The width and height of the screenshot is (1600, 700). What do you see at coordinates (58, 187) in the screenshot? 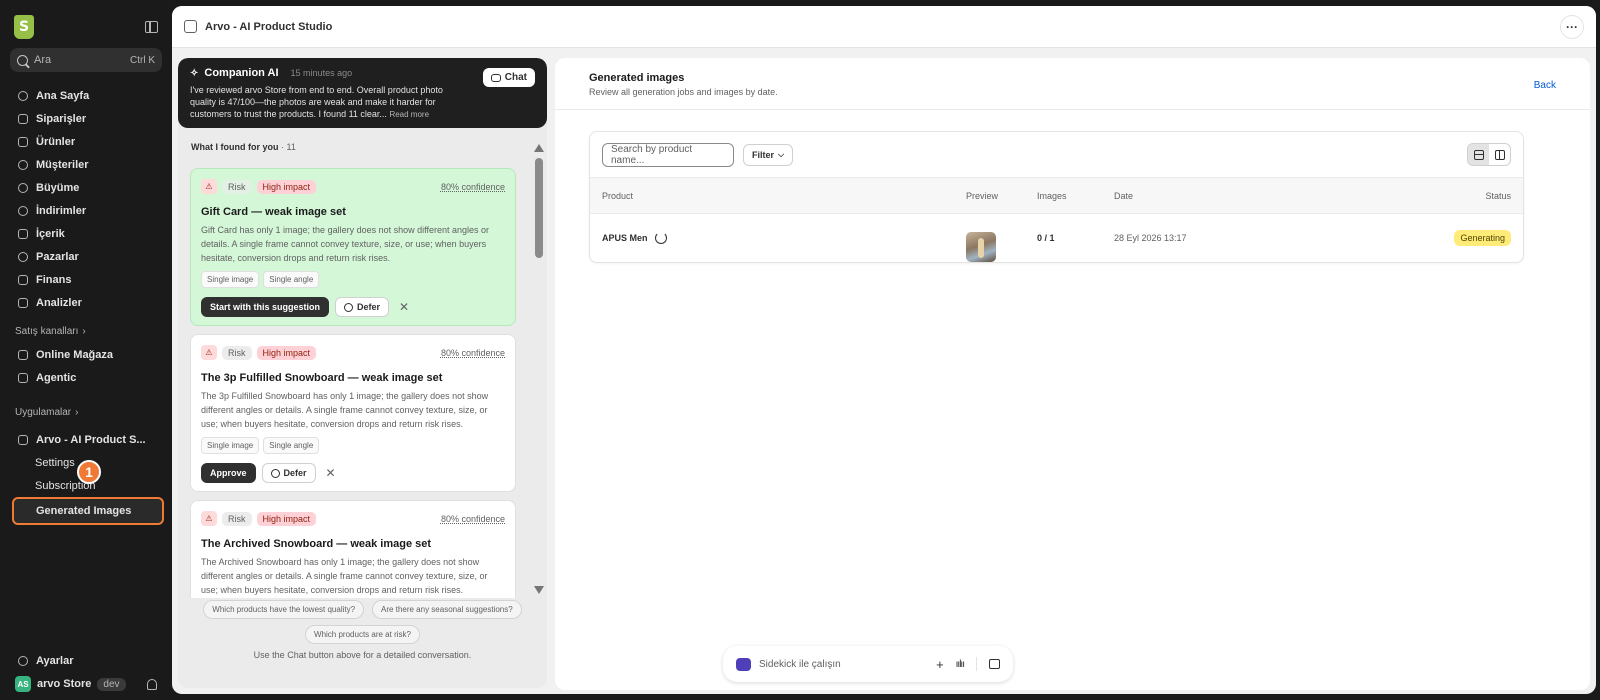
I see `nav-label: Büyüme` at bounding box center [58, 187].